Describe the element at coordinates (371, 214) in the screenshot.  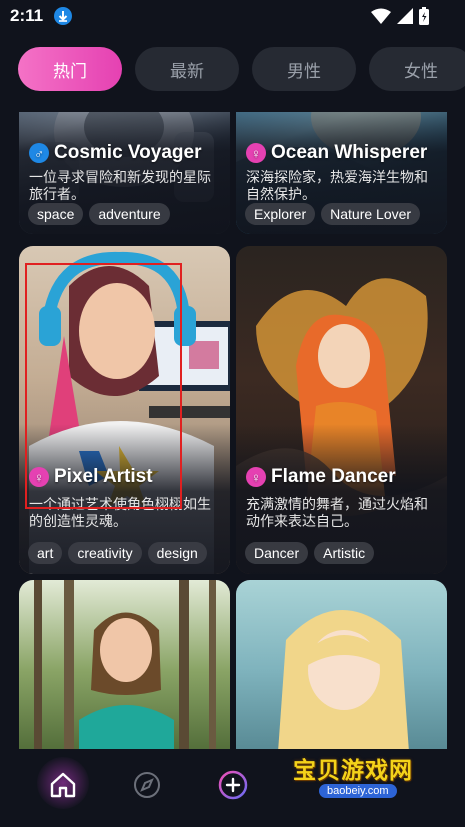
I see `tag: Nature Lover` at that location.